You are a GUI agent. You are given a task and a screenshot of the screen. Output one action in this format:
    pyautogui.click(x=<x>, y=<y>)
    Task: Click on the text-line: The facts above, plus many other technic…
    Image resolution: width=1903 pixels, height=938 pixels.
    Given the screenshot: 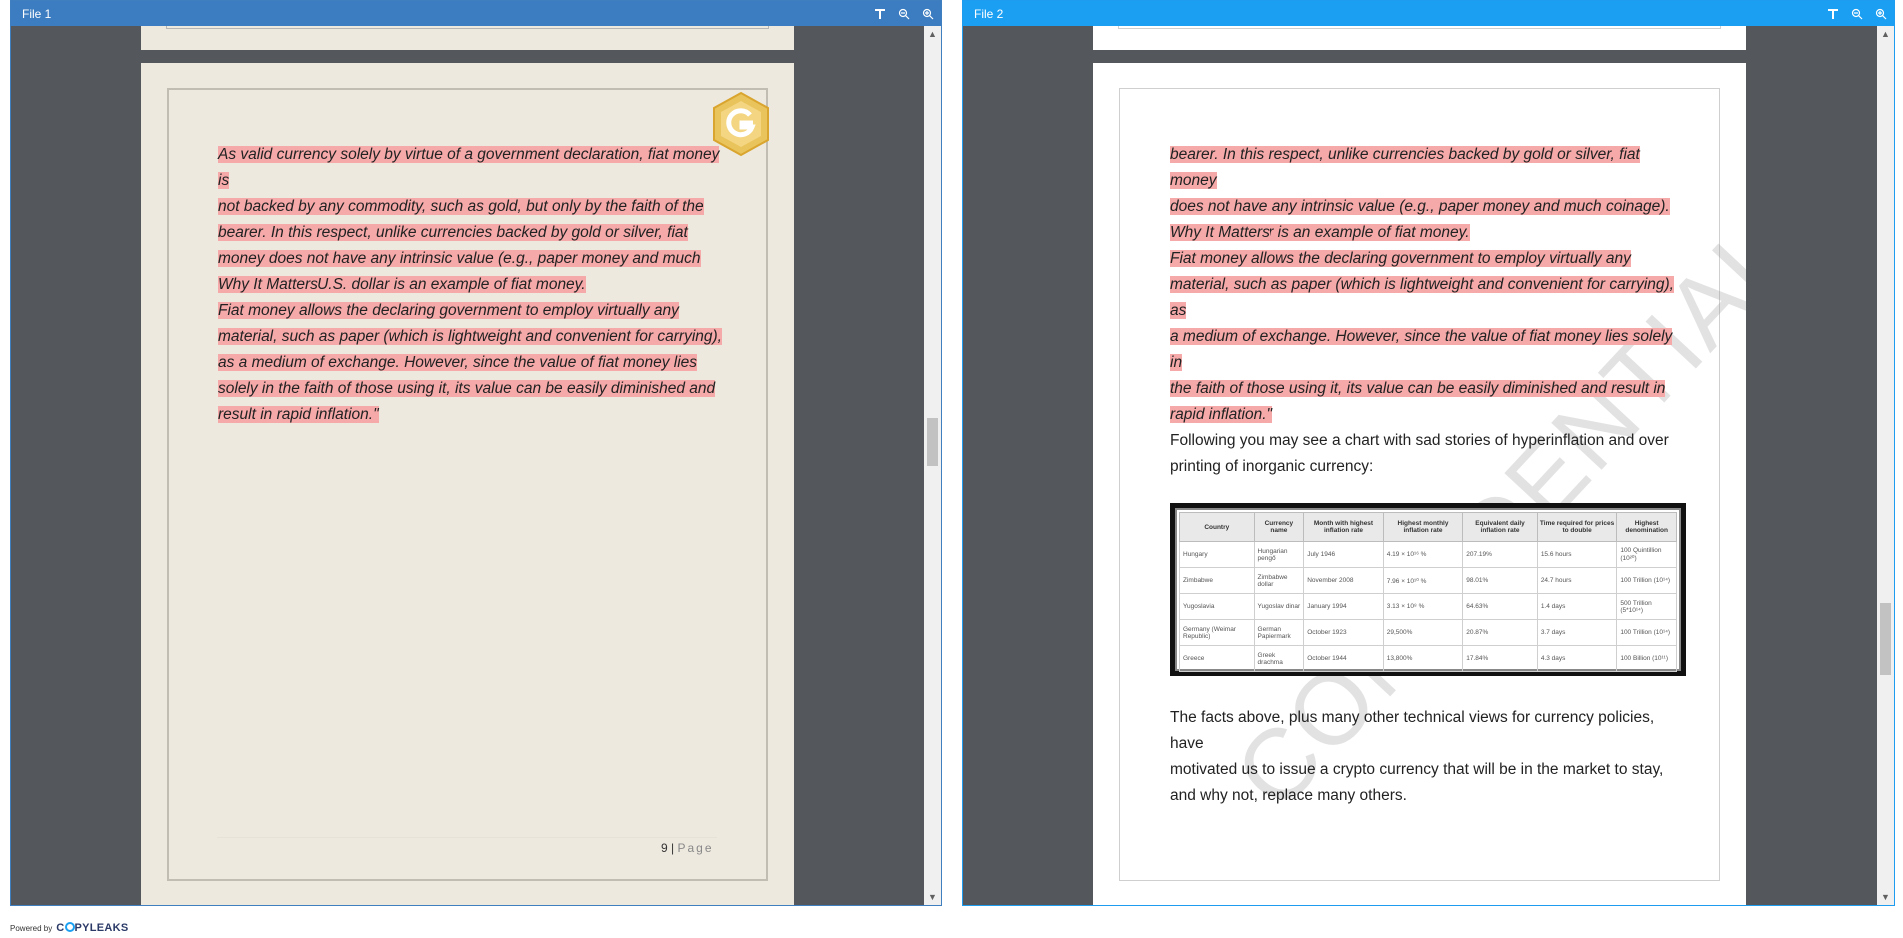 What is the action you would take?
    pyautogui.click(x=1412, y=730)
    